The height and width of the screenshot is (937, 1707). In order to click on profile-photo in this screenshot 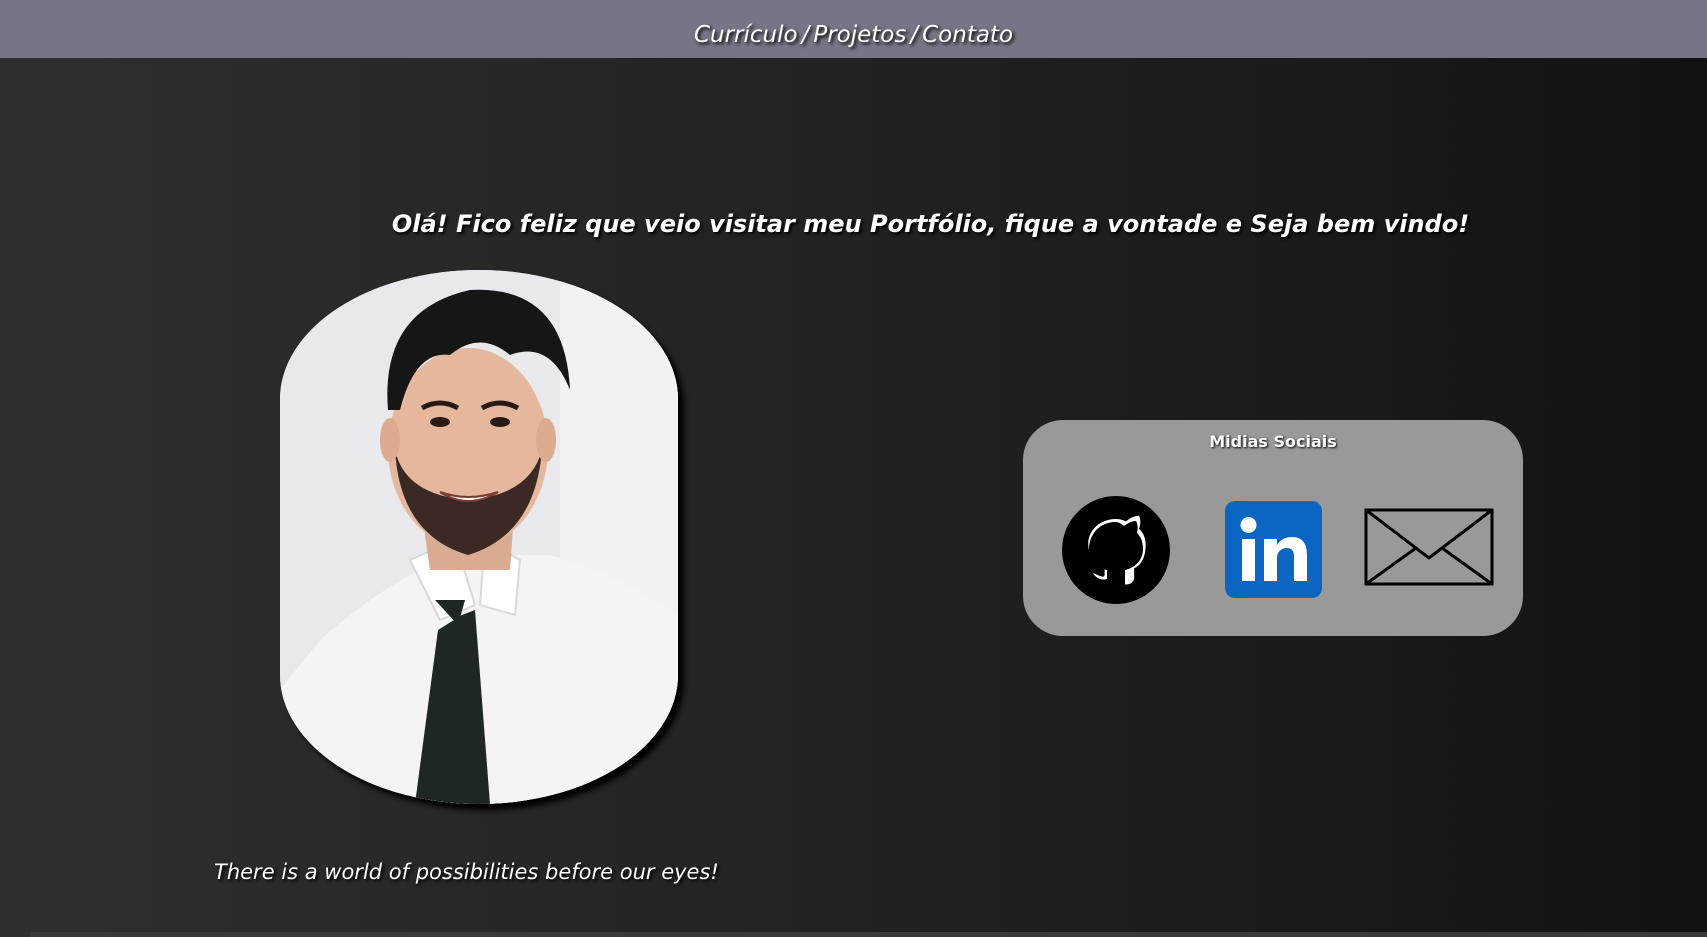, I will do `click(479, 537)`.